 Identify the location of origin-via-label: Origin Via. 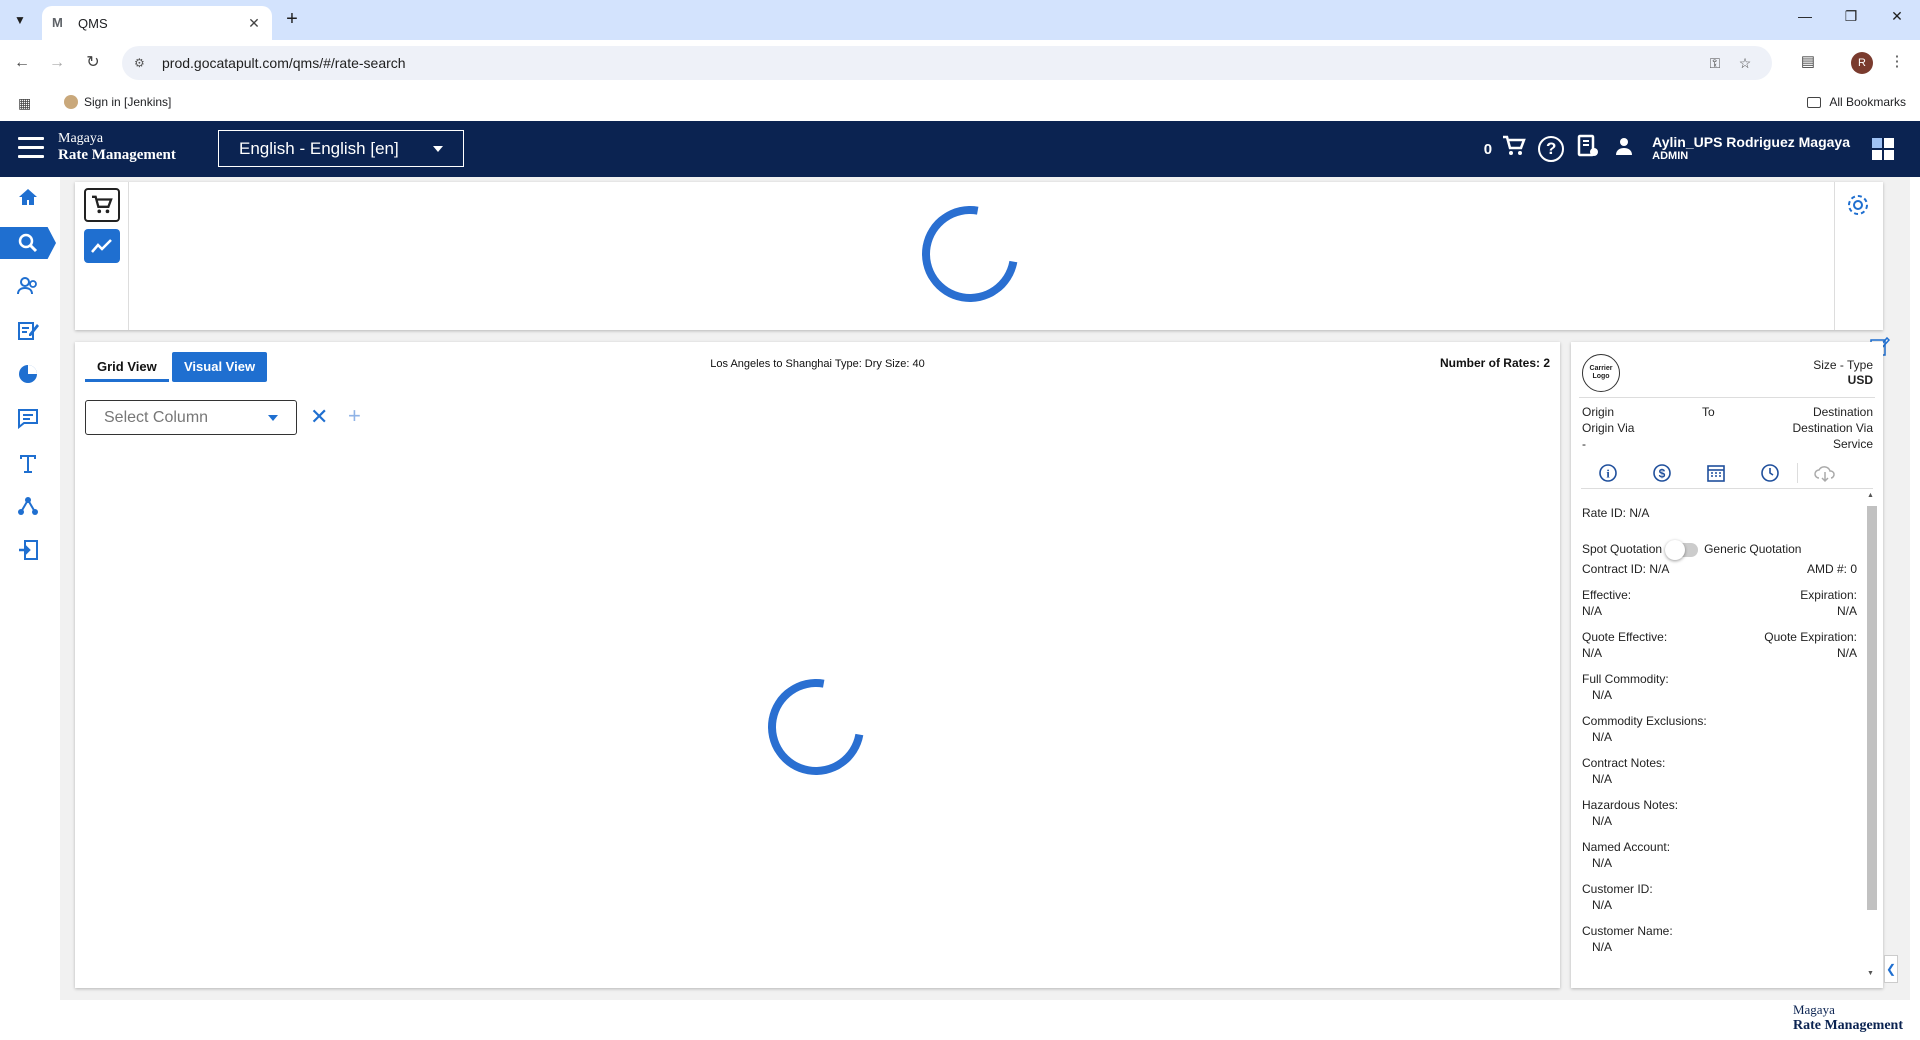
(1608, 428).